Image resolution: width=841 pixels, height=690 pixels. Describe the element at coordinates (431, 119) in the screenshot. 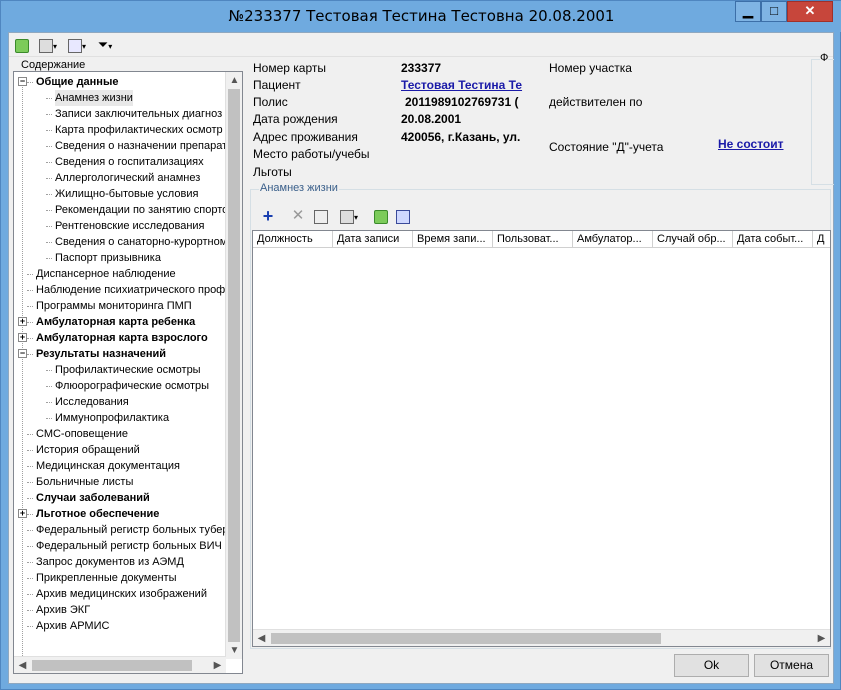

I see `dob-value: 20.08.2001` at that location.